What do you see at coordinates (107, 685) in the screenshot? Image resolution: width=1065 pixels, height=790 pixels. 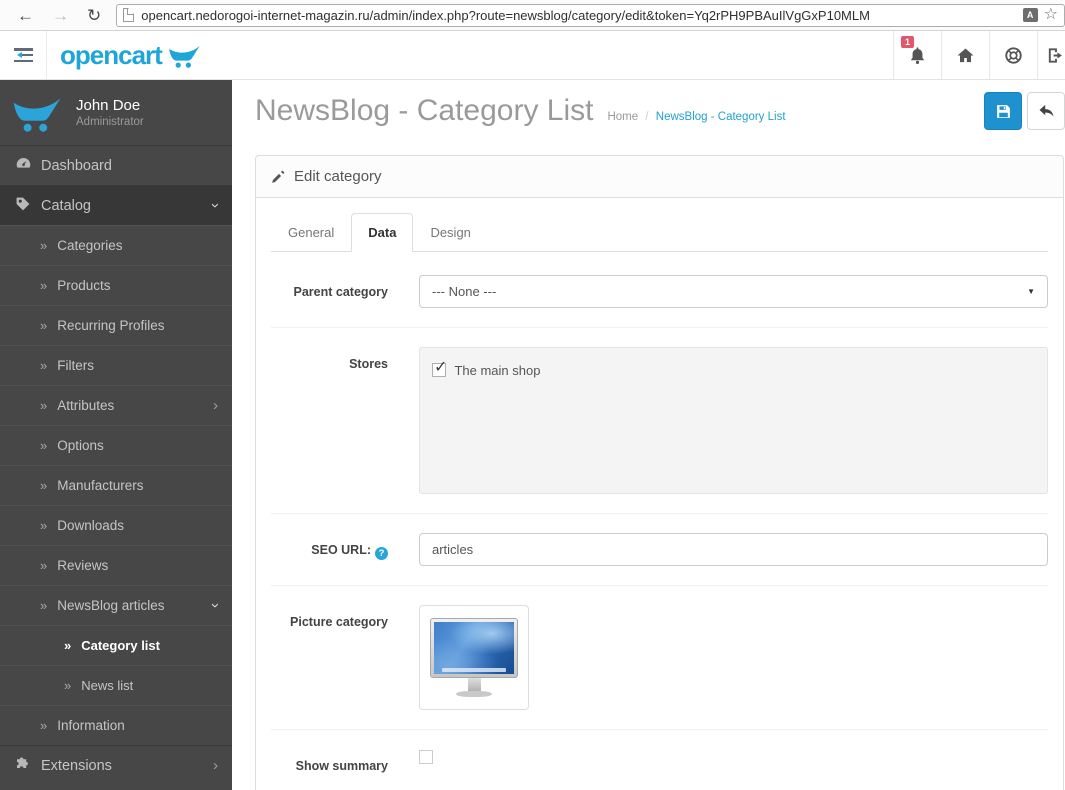 I see `sidebar-item-label: News list` at bounding box center [107, 685].